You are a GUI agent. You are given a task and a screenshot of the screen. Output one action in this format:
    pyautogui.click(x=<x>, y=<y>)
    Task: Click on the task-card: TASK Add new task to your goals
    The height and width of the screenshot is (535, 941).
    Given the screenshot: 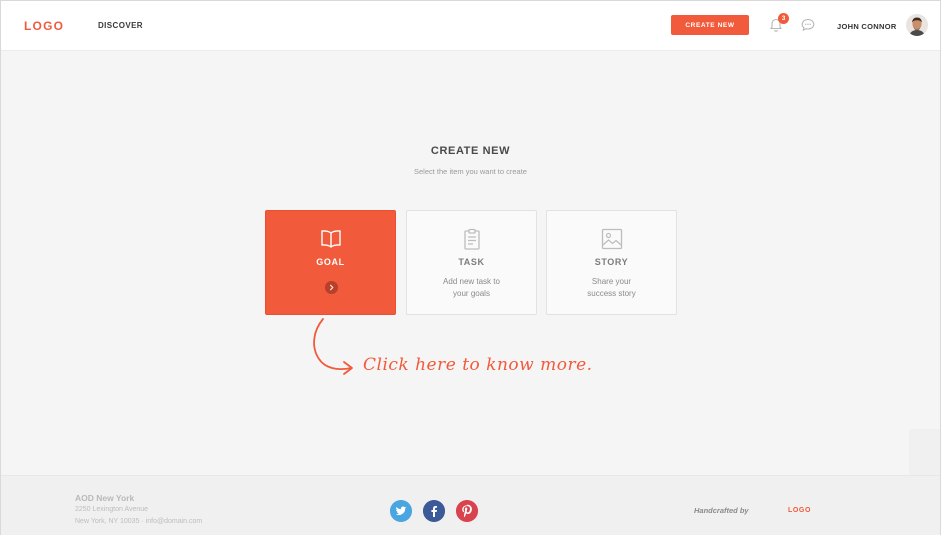 What is the action you would take?
    pyautogui.click(x=471, y=262)
    